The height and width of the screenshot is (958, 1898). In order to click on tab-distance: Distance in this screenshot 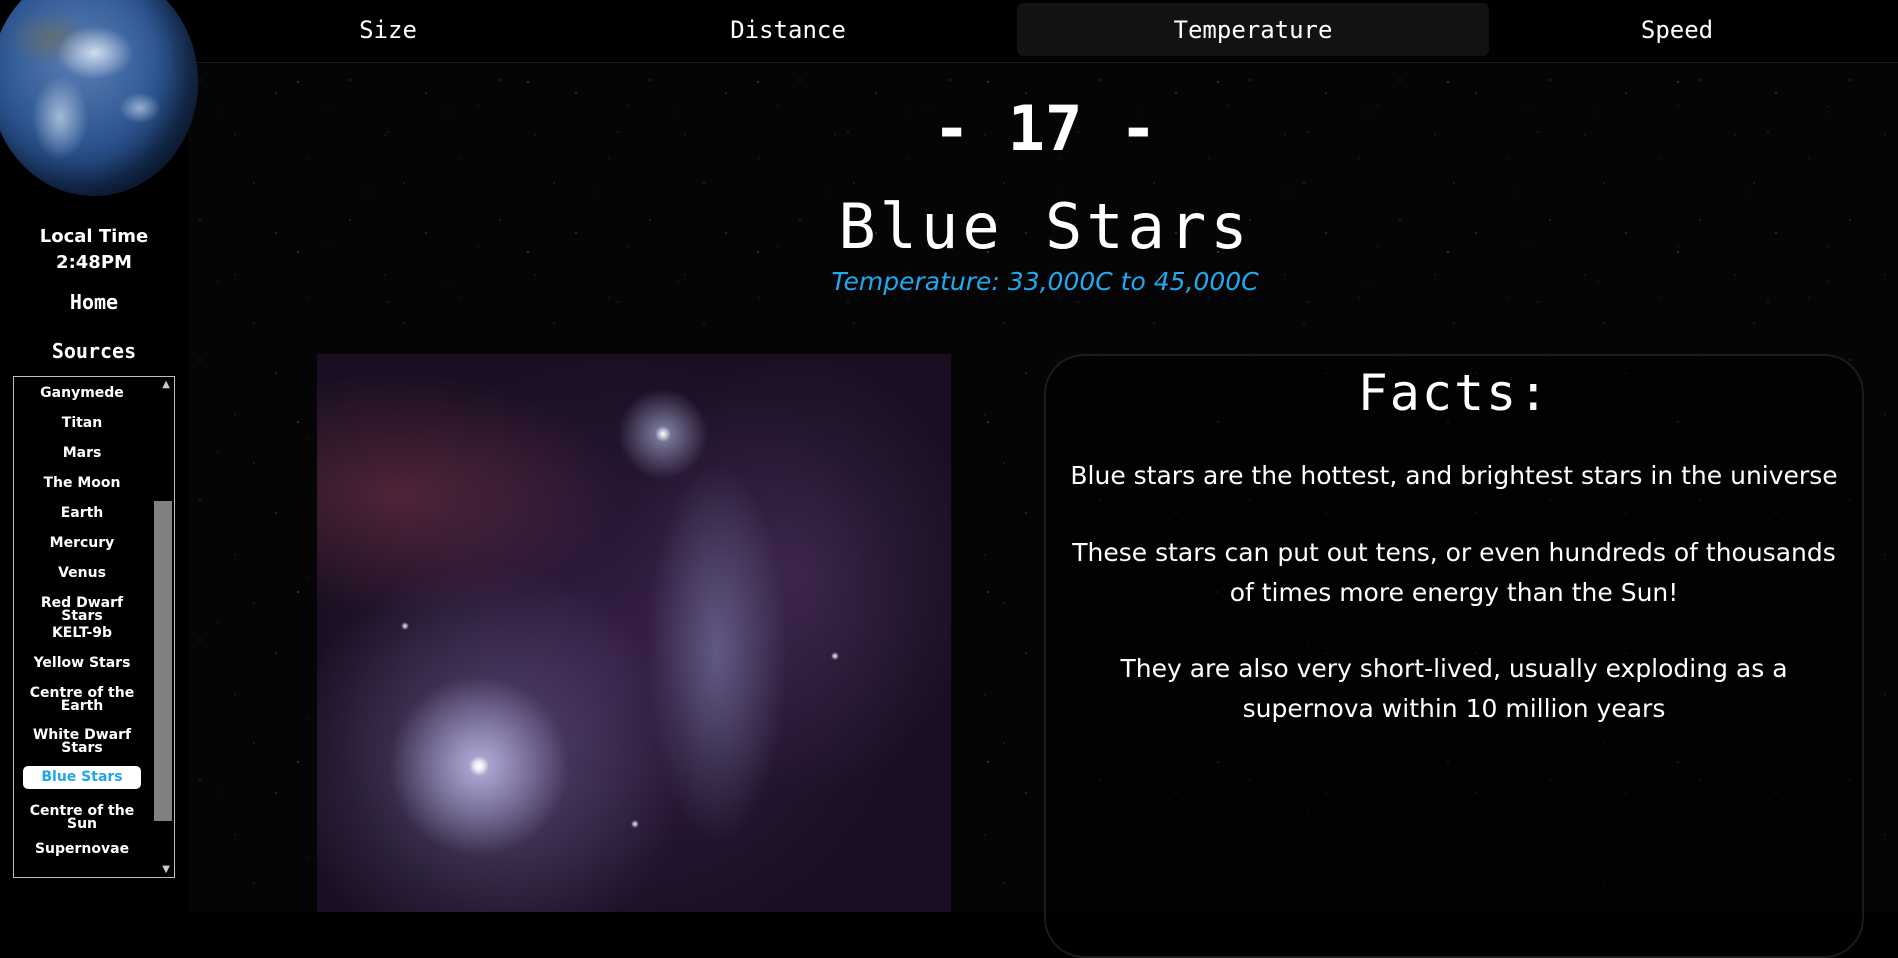, I will do `click(788, 29)`.